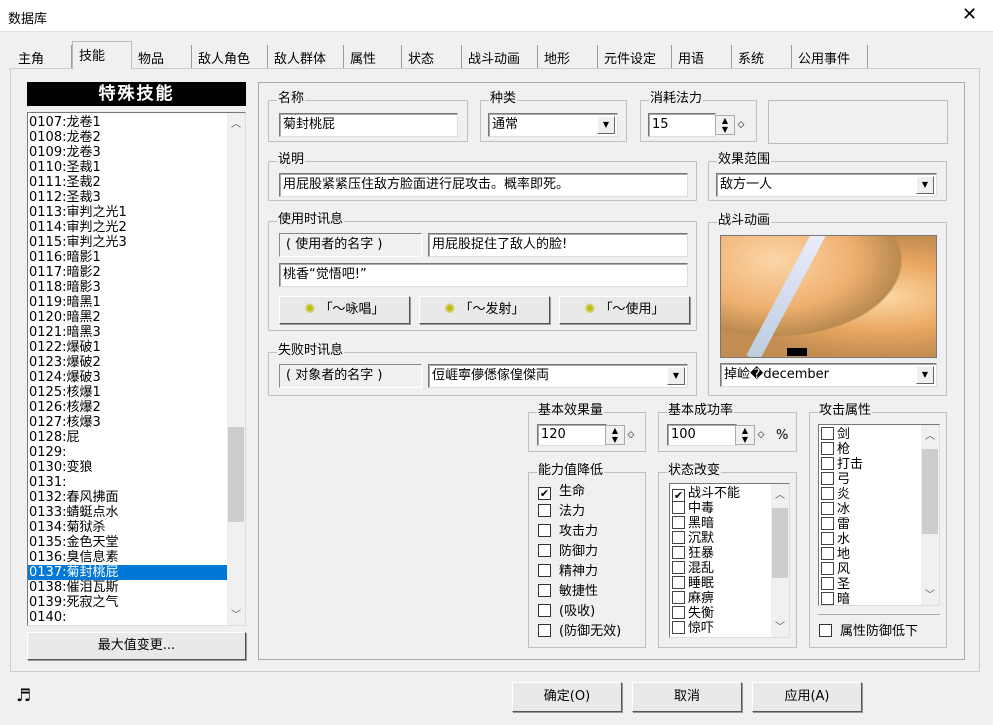 The image size is (993, 725). What do you see at coordinates (558, 376) in the screenshot?
I see `fail-message-select: 侸崕寕儚僁傢偟傑両 ▼` at bounding box center [558, 376].